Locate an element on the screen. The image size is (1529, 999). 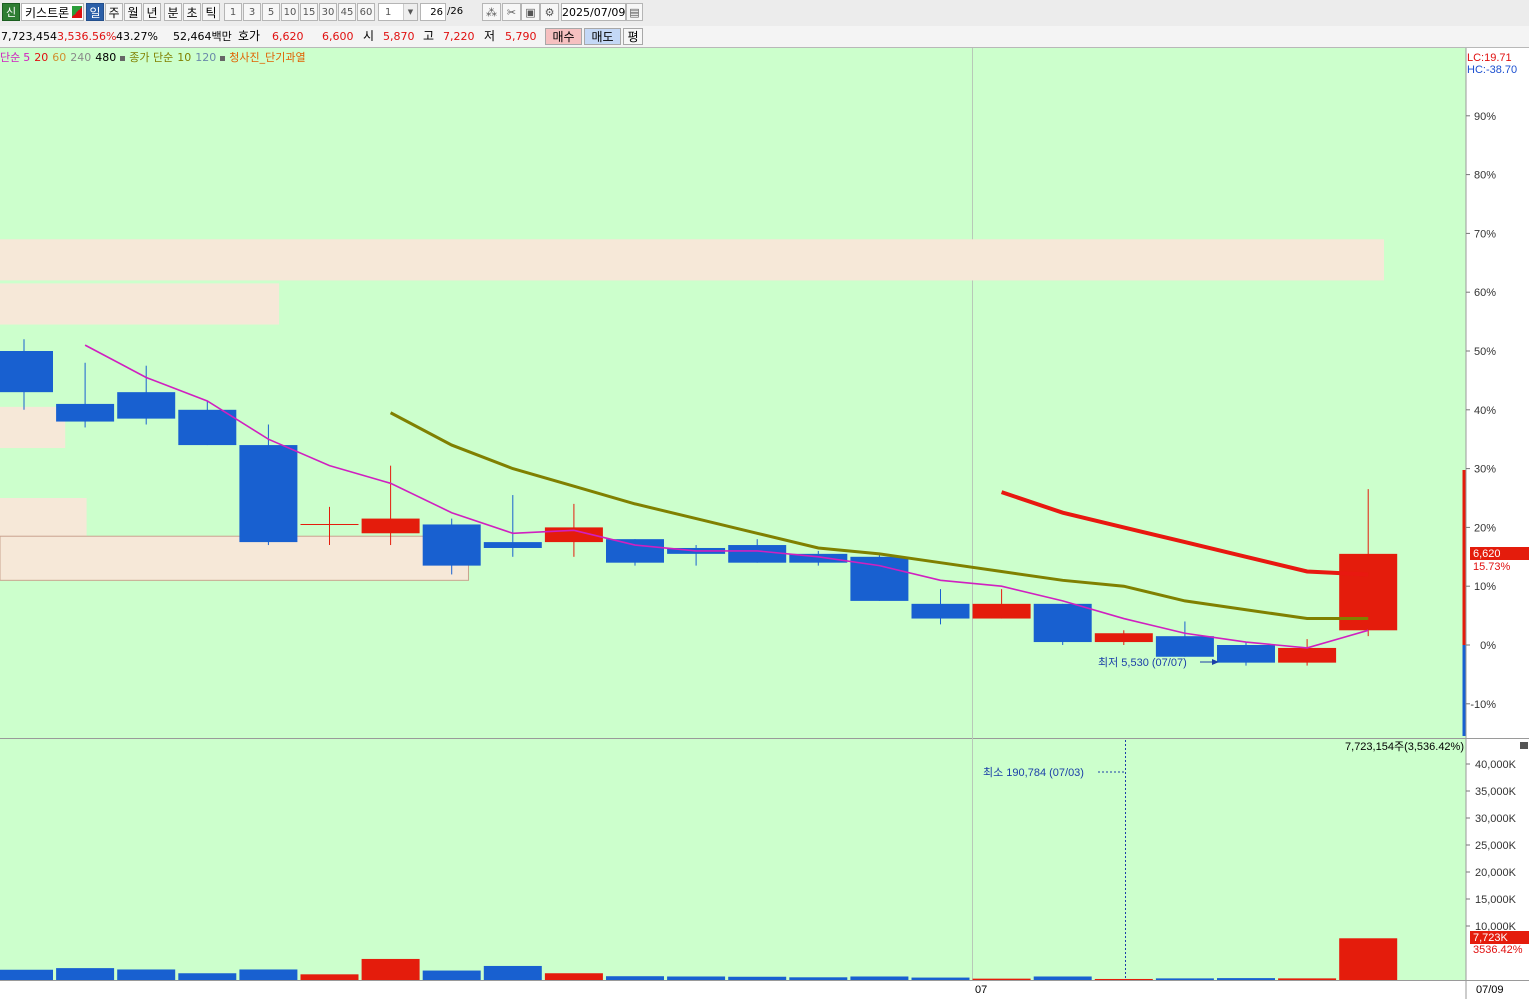
bottom-axis-panel is located at coordinates (764, 989).